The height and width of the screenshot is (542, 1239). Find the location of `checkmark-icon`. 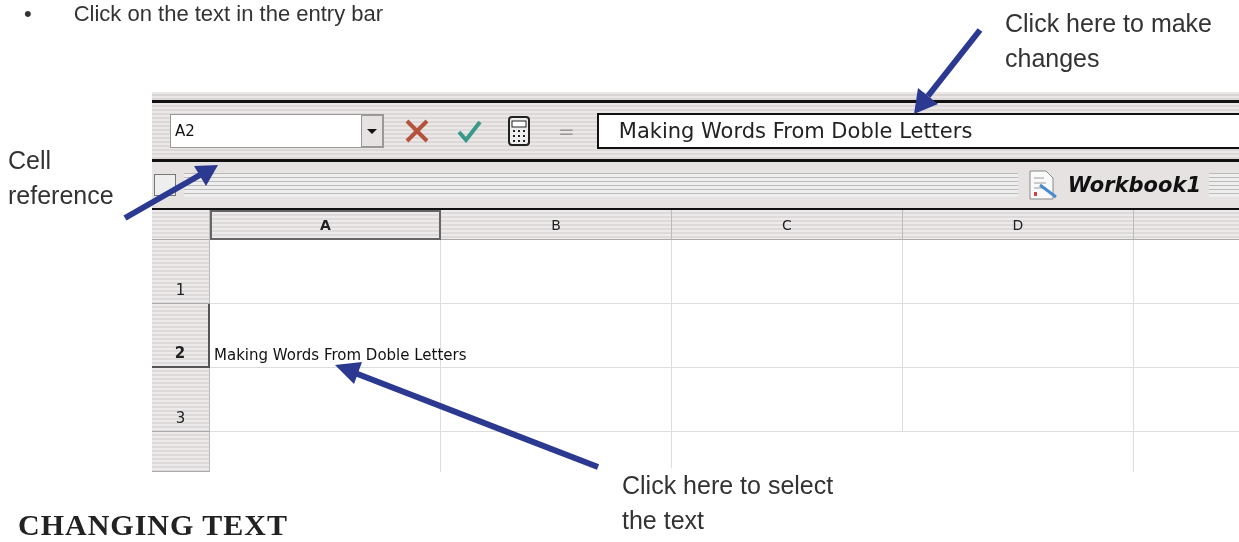

checkmark-icon is located at coordinates (469, 131).